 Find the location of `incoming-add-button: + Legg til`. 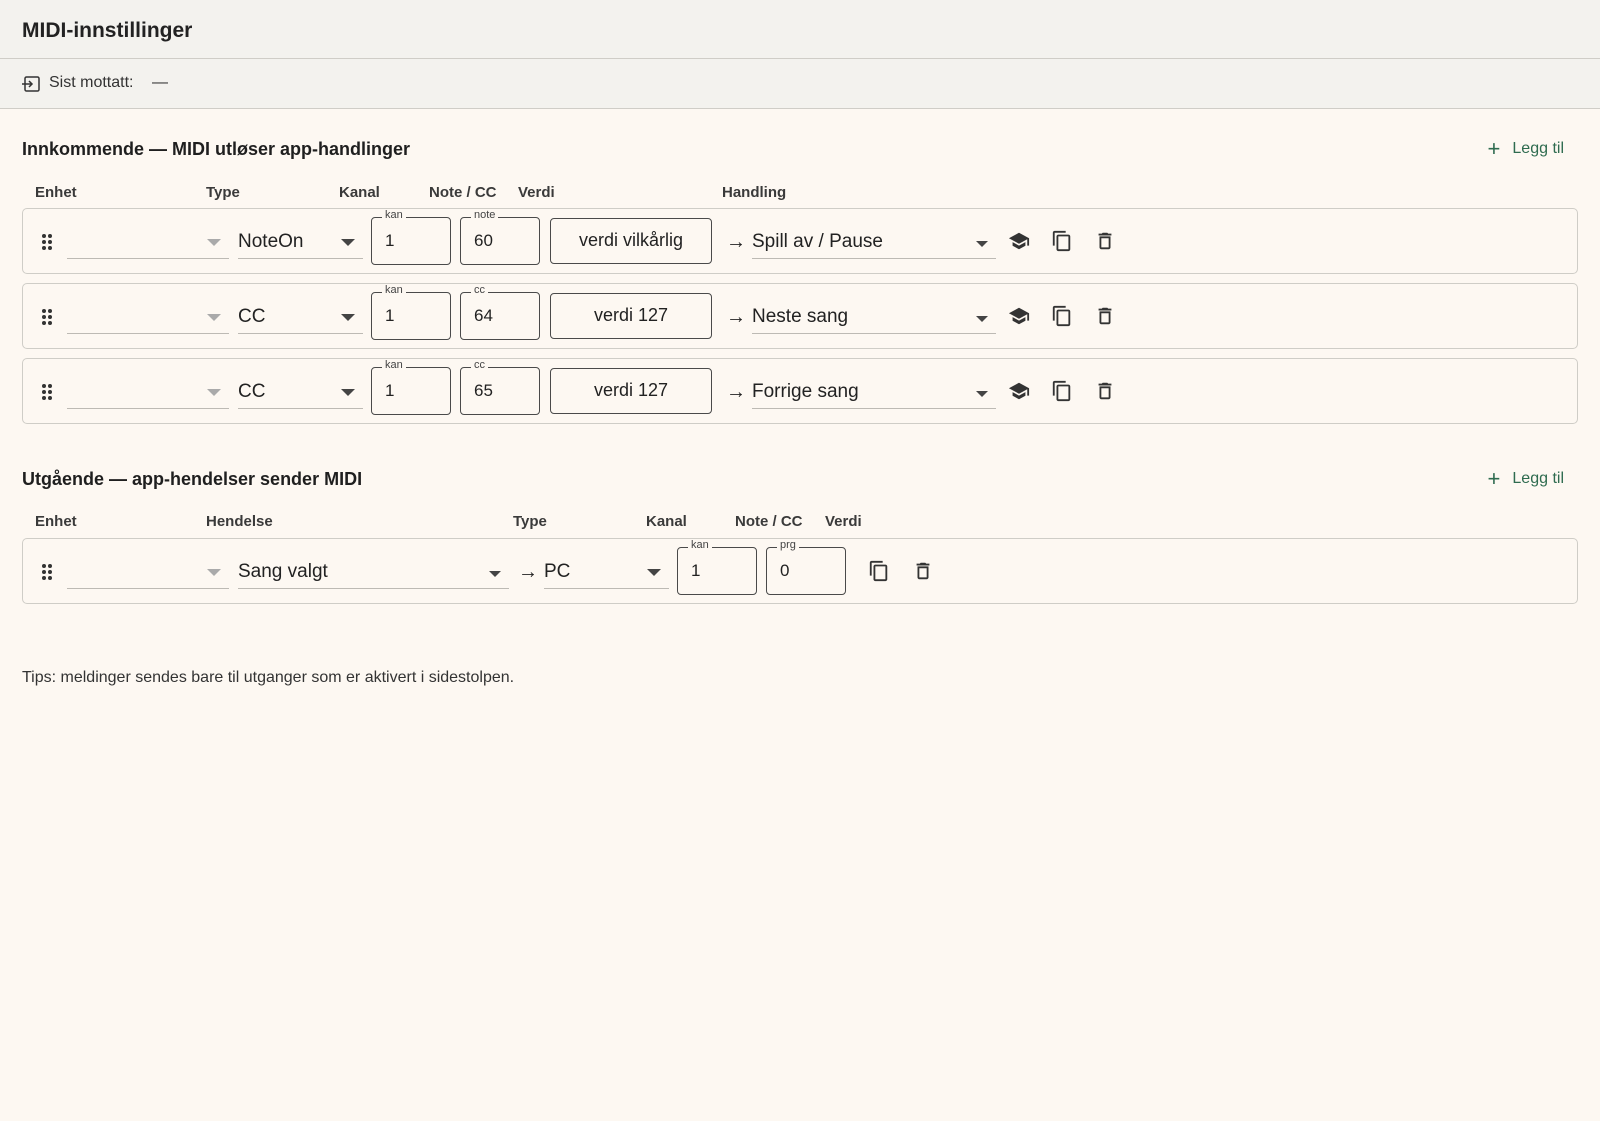

incoming-add-button: + Legg til is located at coordinates (1525, 148).